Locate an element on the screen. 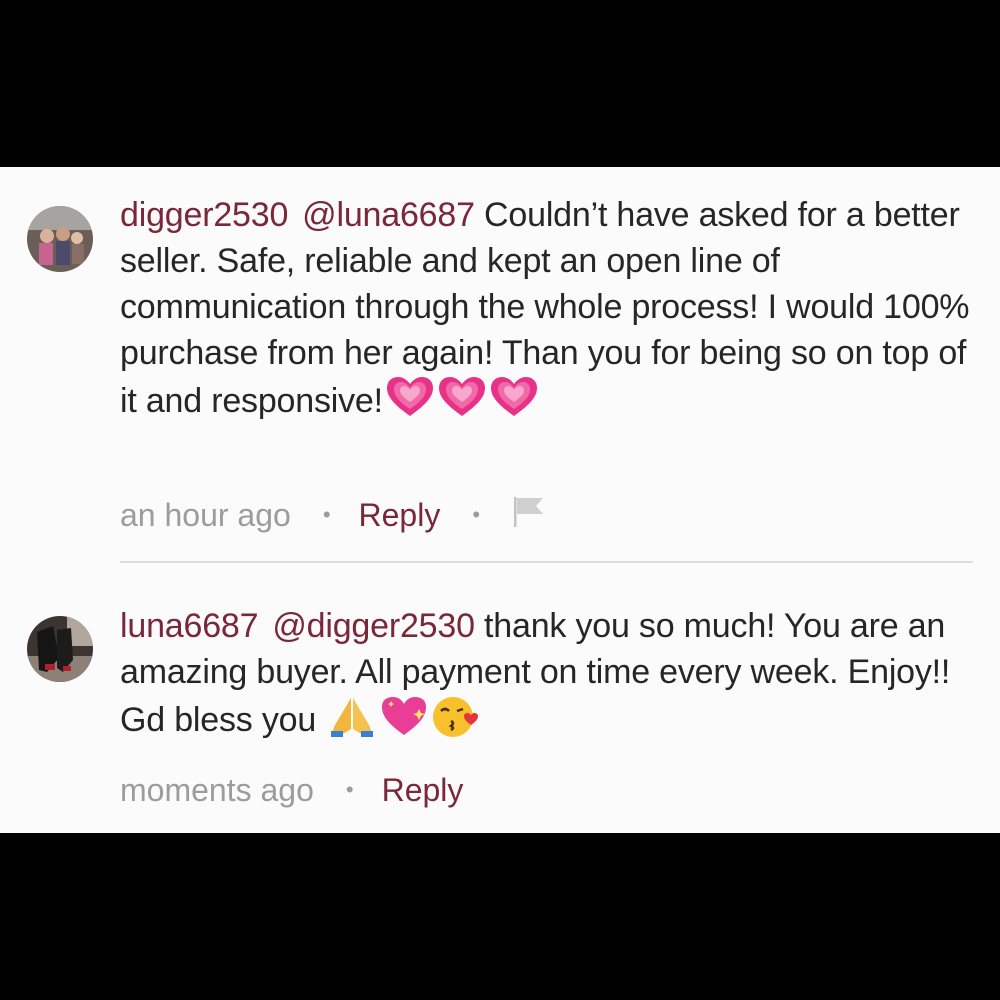 This screenshot has width=1000, height=1000. comment-mention: @digger2530 is located at coordinates (373, 626).